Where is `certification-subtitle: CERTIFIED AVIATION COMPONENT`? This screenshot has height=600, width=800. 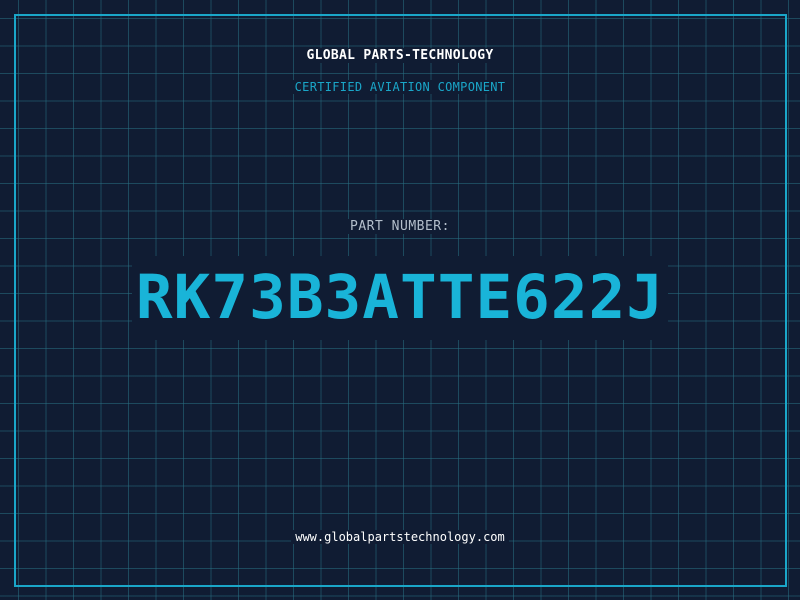
certification-subtitle: CERTIFIED AVIATION COMPONENT is located at coordinates (400, 87).